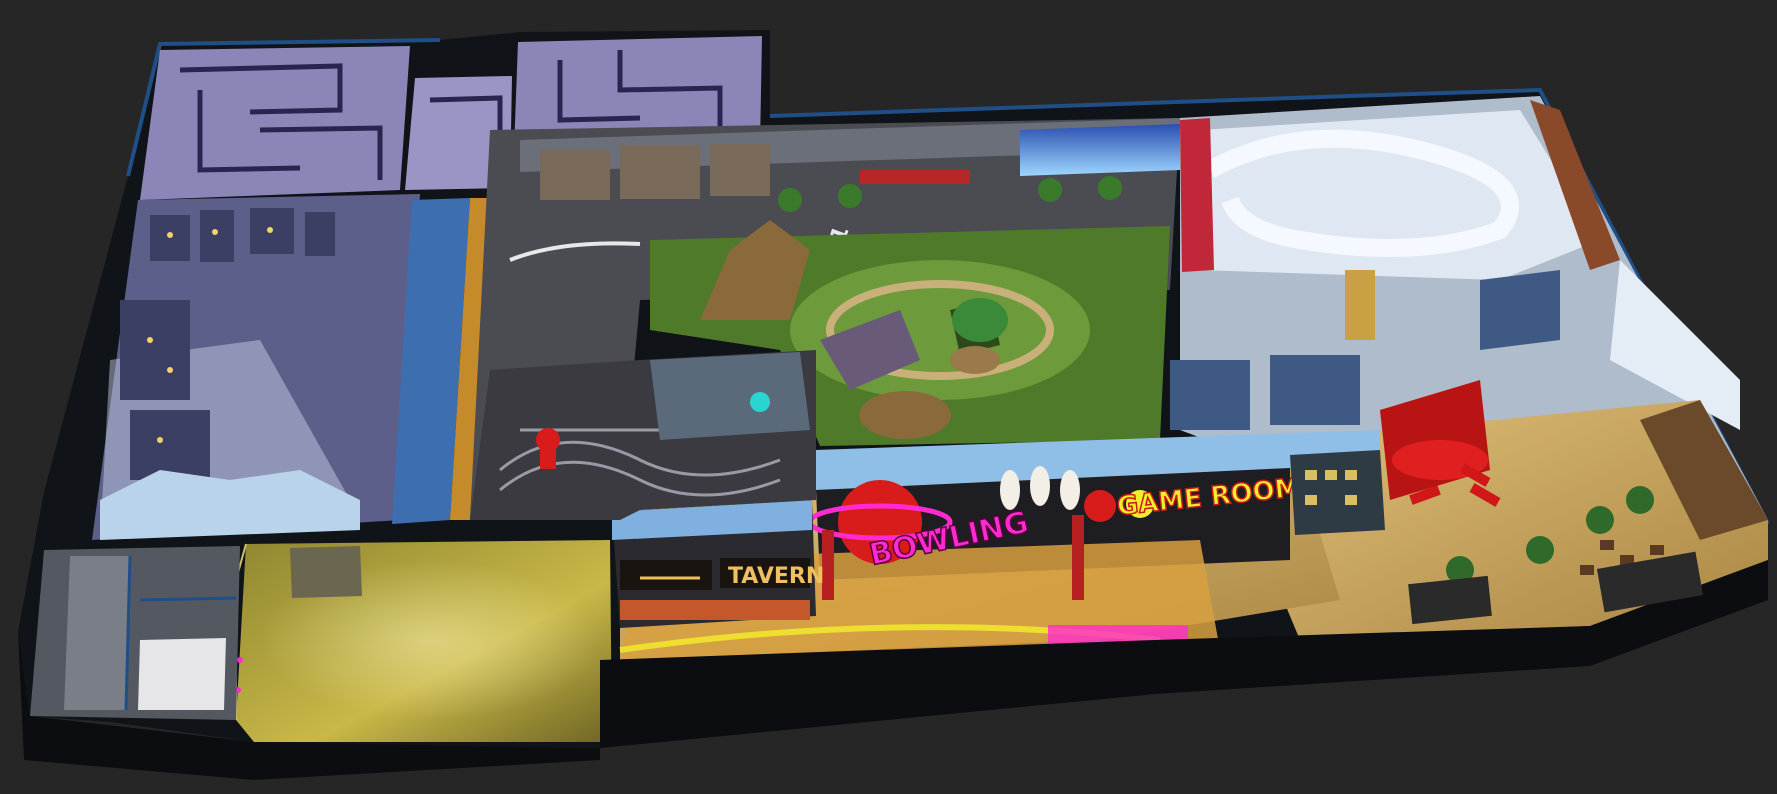 This screenshot has height=794, width=1777. I want to click on tavern-sign: TAVERN, so click(776, 576).